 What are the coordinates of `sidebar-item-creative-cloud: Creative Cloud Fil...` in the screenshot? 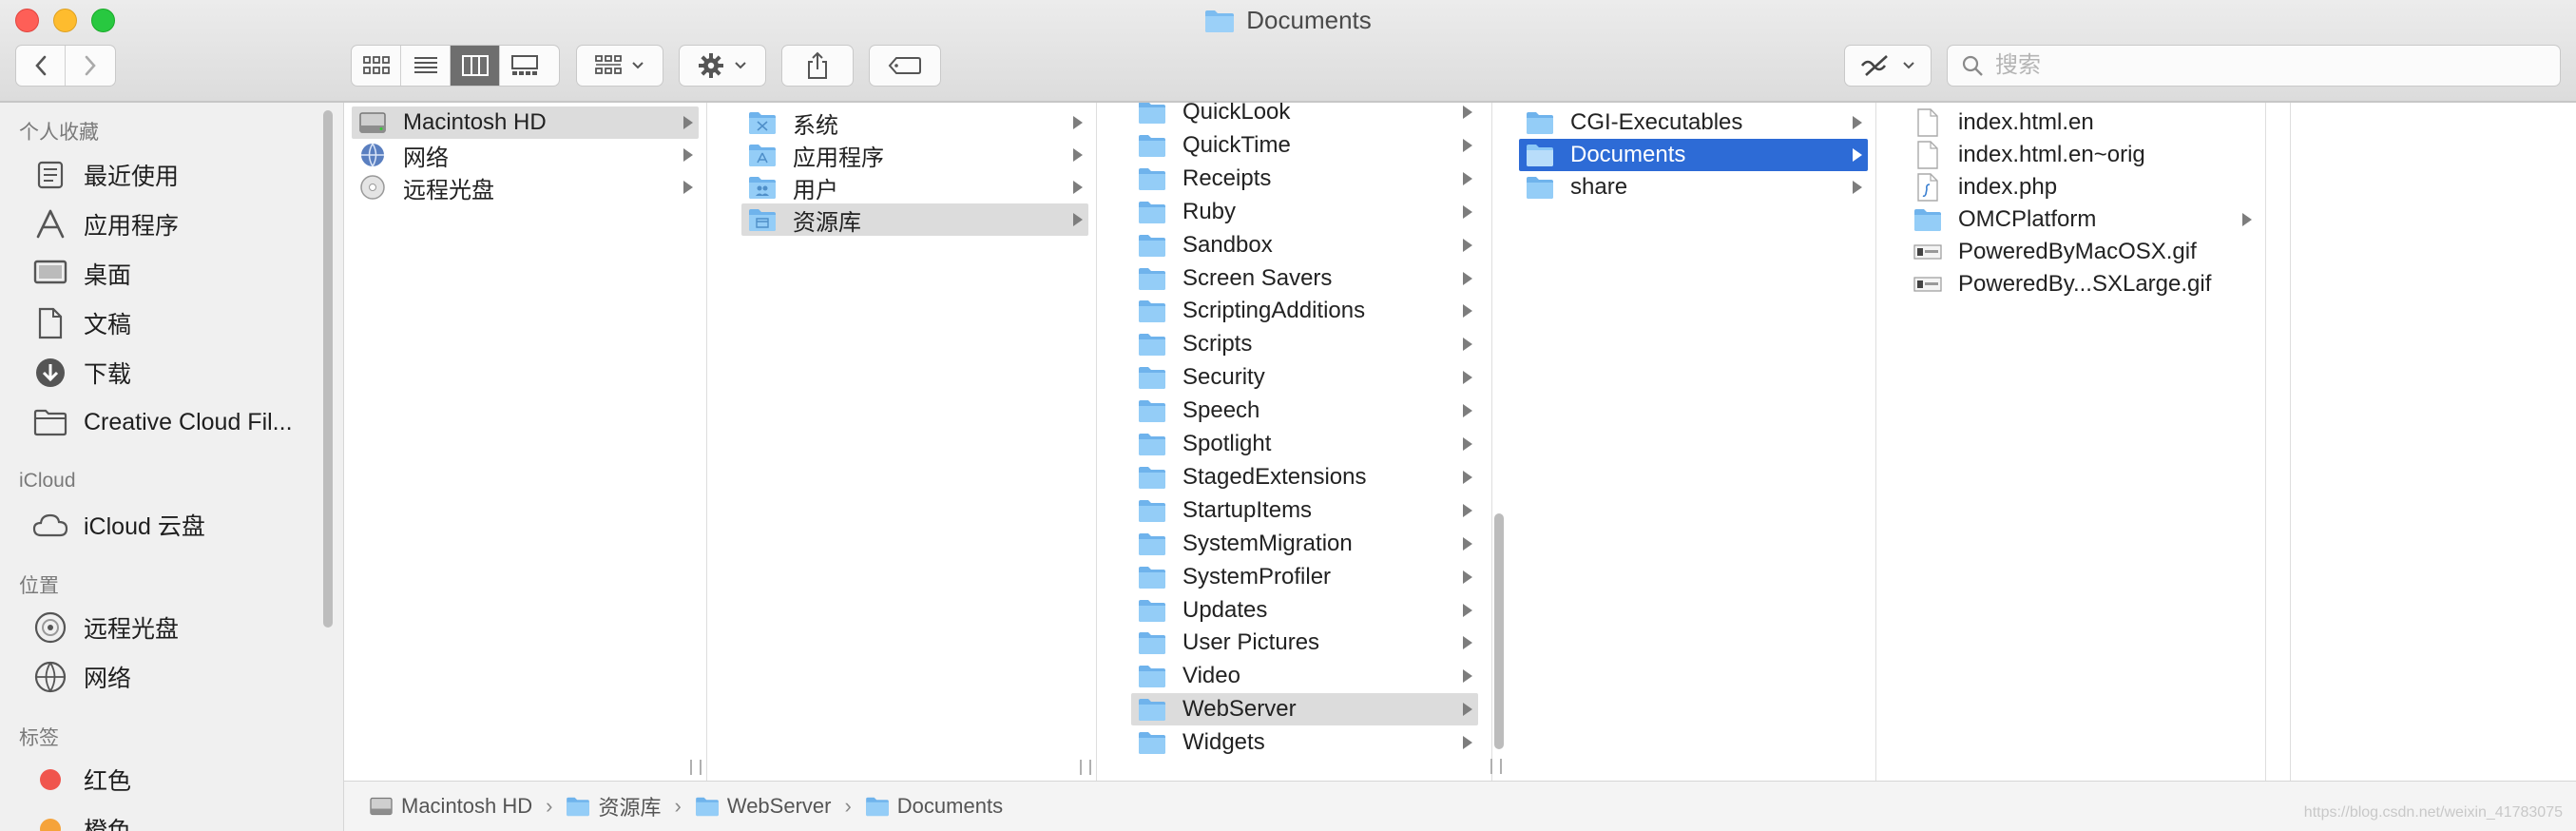 It's located at (175, 422).